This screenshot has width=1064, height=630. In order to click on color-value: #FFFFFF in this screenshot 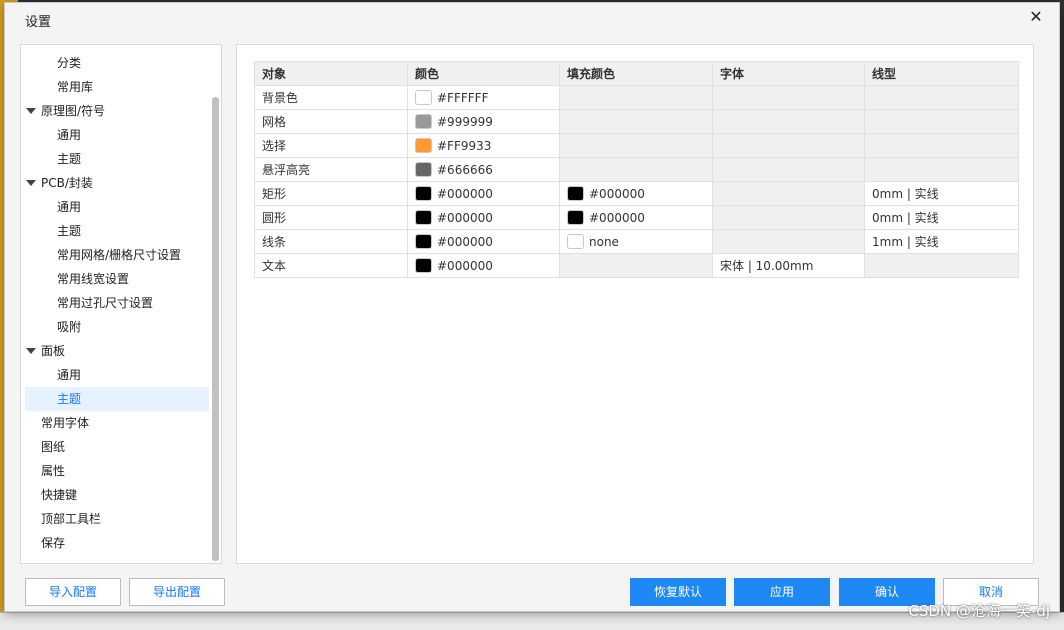, I will do `click(463, 97)`.